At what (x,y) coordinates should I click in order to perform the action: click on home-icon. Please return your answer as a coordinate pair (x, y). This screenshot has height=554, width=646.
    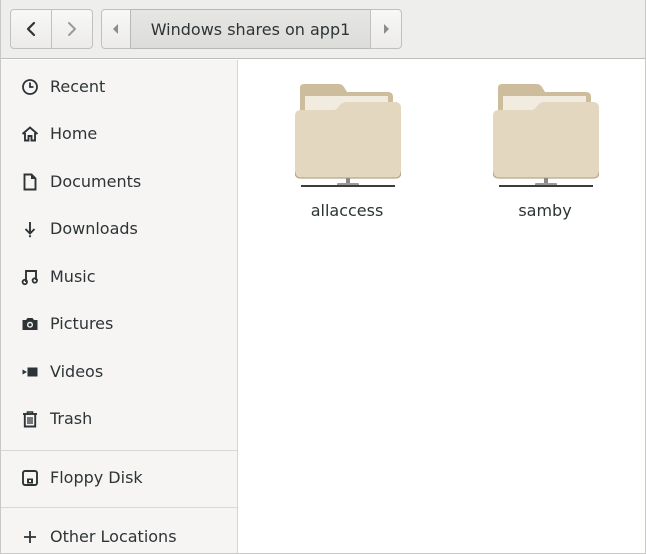
    Looking at the image, I should click on (30, 134).